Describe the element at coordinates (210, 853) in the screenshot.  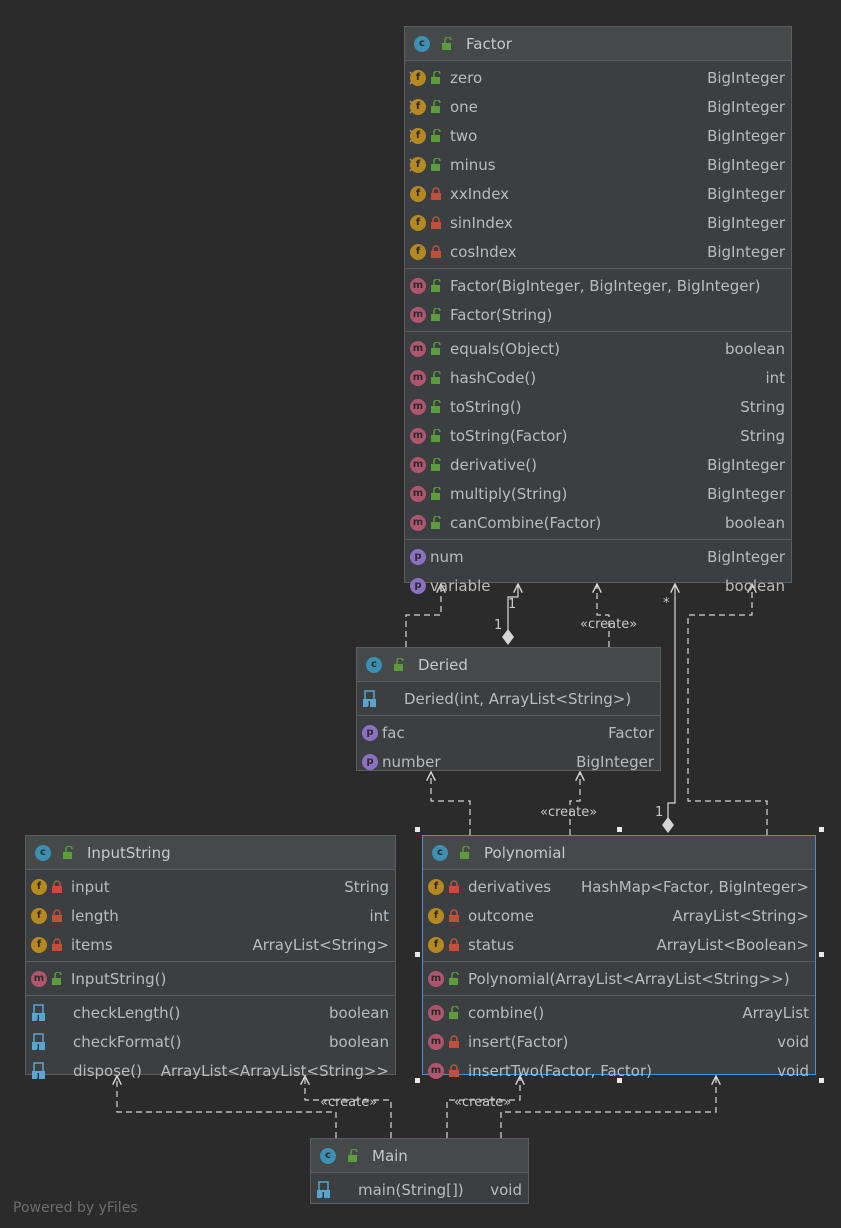
I see `class-header: c InputString` at that location.